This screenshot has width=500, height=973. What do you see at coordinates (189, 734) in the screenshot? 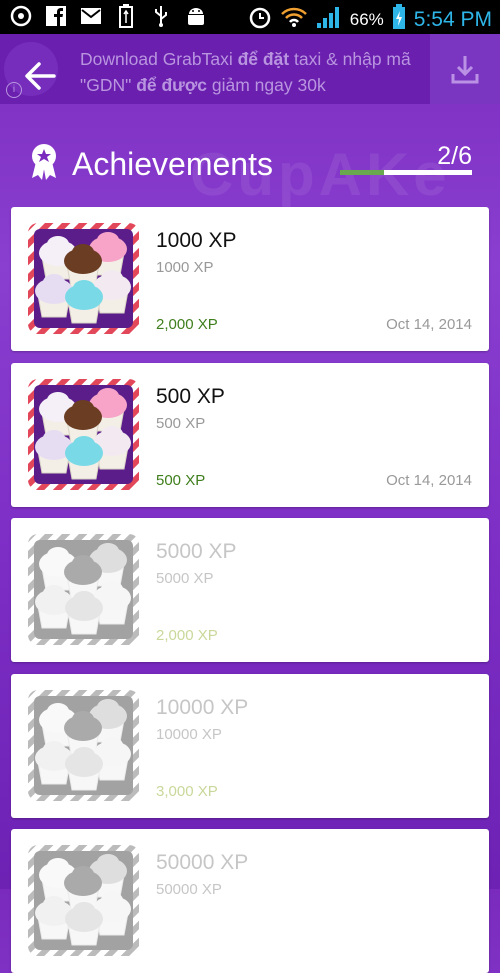
I see `achievement-description: 10000 XP` at bounding box center [189, 734].